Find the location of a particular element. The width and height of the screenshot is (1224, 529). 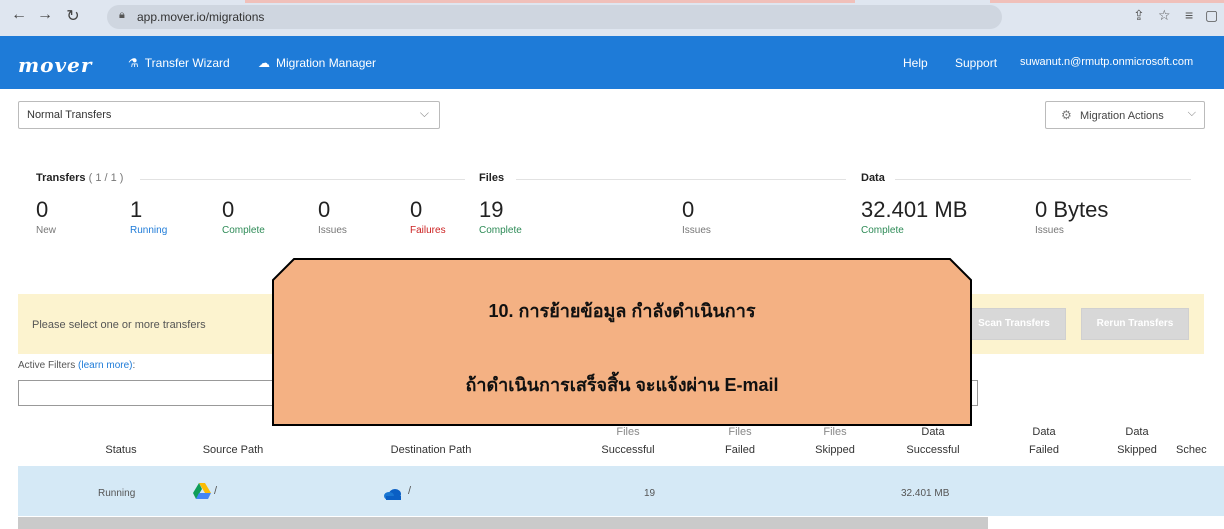

stat-complete: 0 Complete is located at coordinates (243, 217).